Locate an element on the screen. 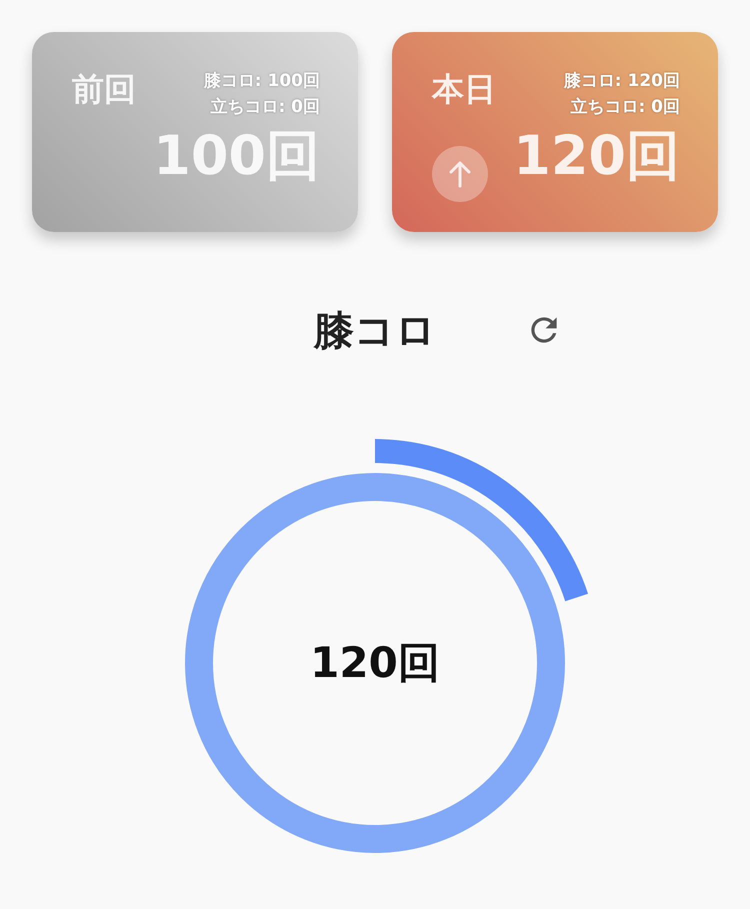 Image resolution: width=750 pixels, height=909 pixels. card-detail: 立ちコロ: 0回 is located at coordinates (625, 107).